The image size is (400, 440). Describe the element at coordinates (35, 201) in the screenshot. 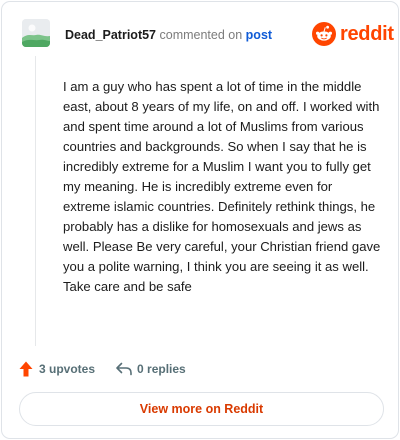

I see `thread-line` at that location.